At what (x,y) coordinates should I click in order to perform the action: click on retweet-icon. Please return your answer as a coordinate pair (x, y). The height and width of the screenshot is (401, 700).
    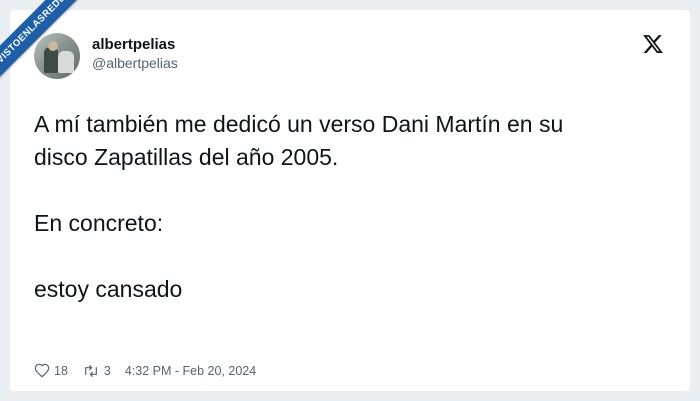
    Looking at the image, I should click on (90, 371).